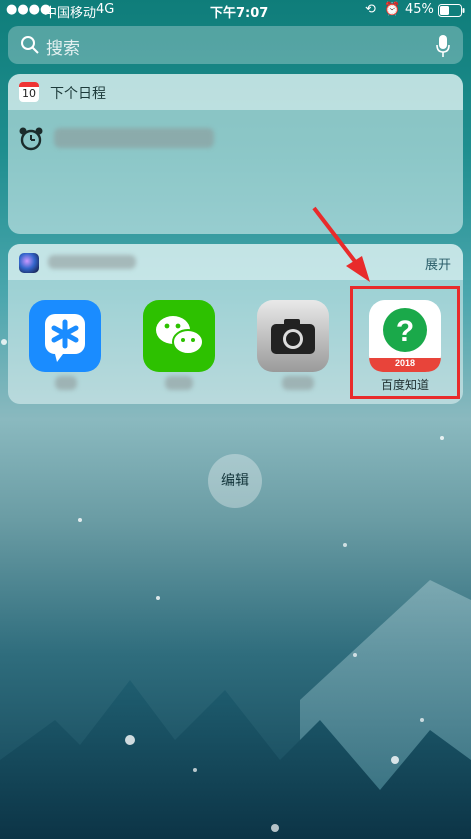  What do you see at coordinates (235, 481) in the screenshot?
I see `edit-button: 编辑` at bounding box center [235, 481].